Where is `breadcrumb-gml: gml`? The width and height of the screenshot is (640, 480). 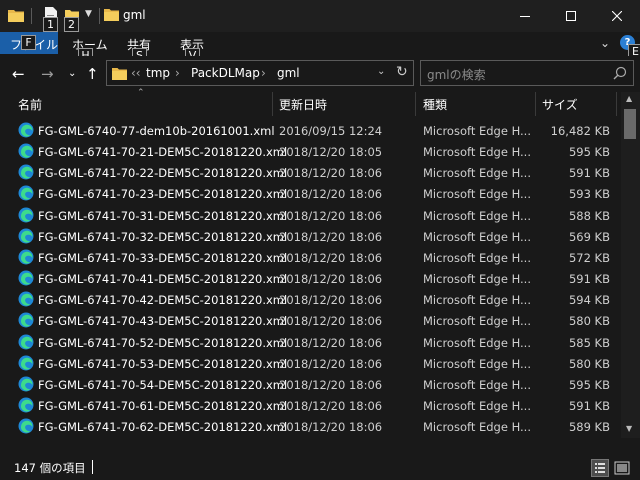
breadcrumb-gml: gml is located at coordinates (288, 73).